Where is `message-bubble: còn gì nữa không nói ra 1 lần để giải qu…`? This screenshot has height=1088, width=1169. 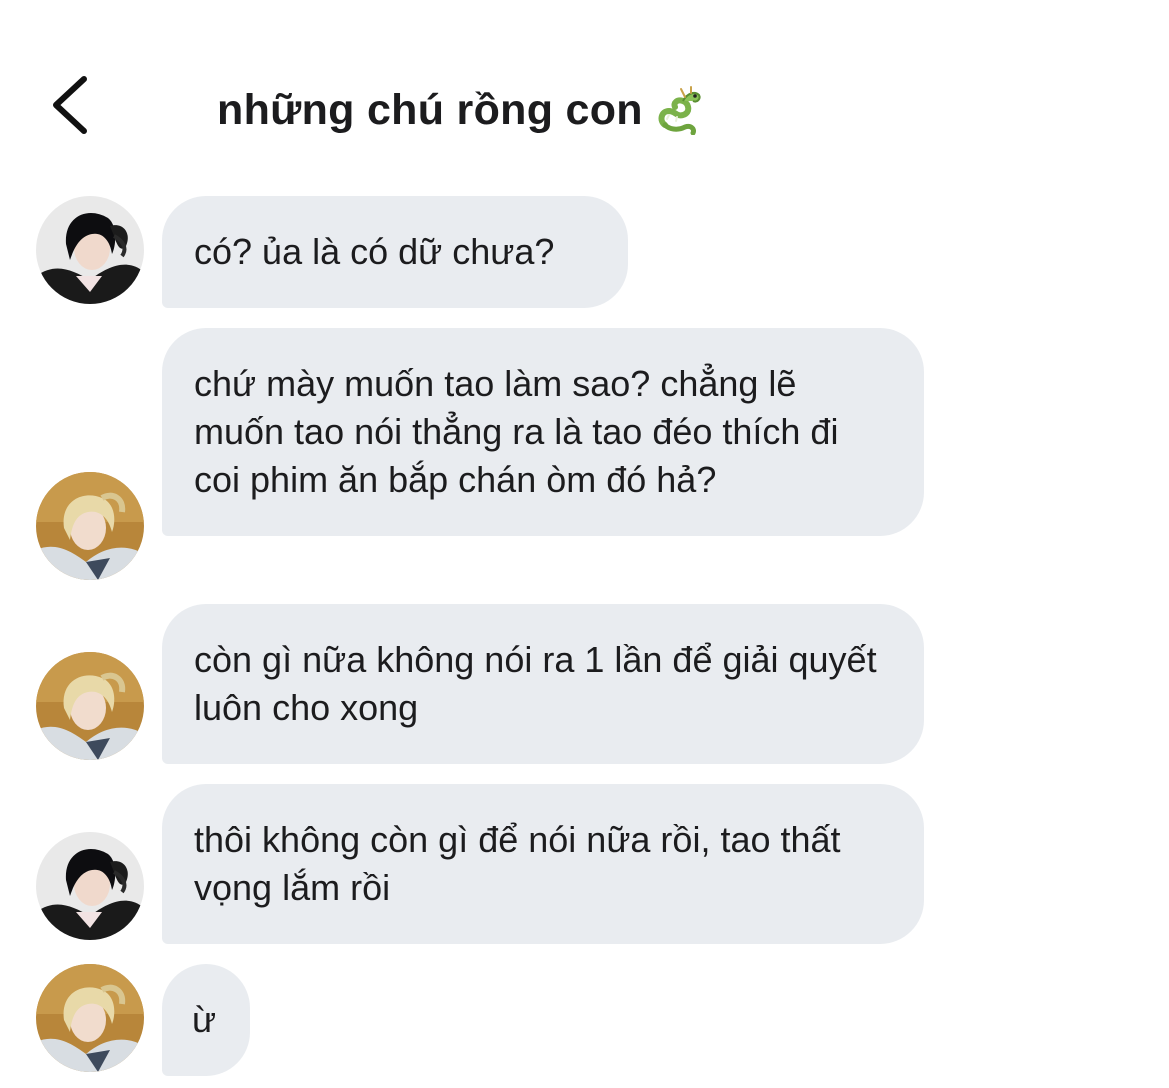 message-bubble: còn gì nữa không nói ra 1 lần để giải qu… is located at coordinates (543, 684).